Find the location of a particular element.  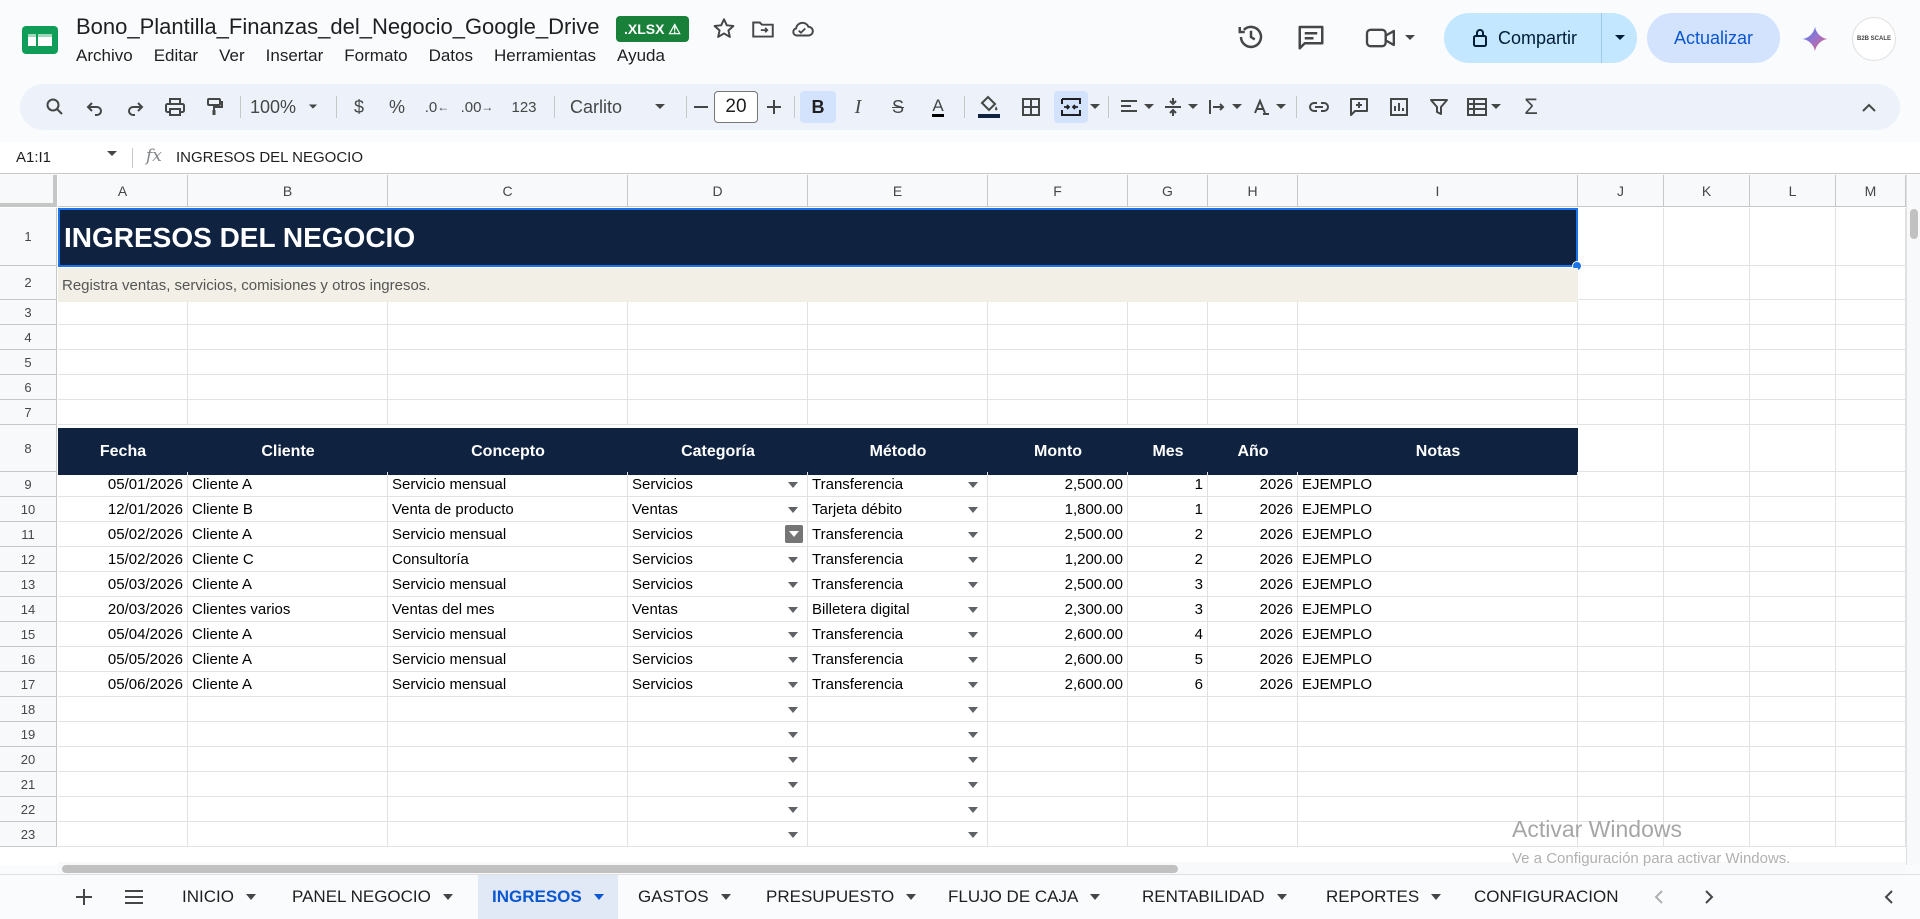

table-header-cell: Cliente is located at coordinates (288, 451).